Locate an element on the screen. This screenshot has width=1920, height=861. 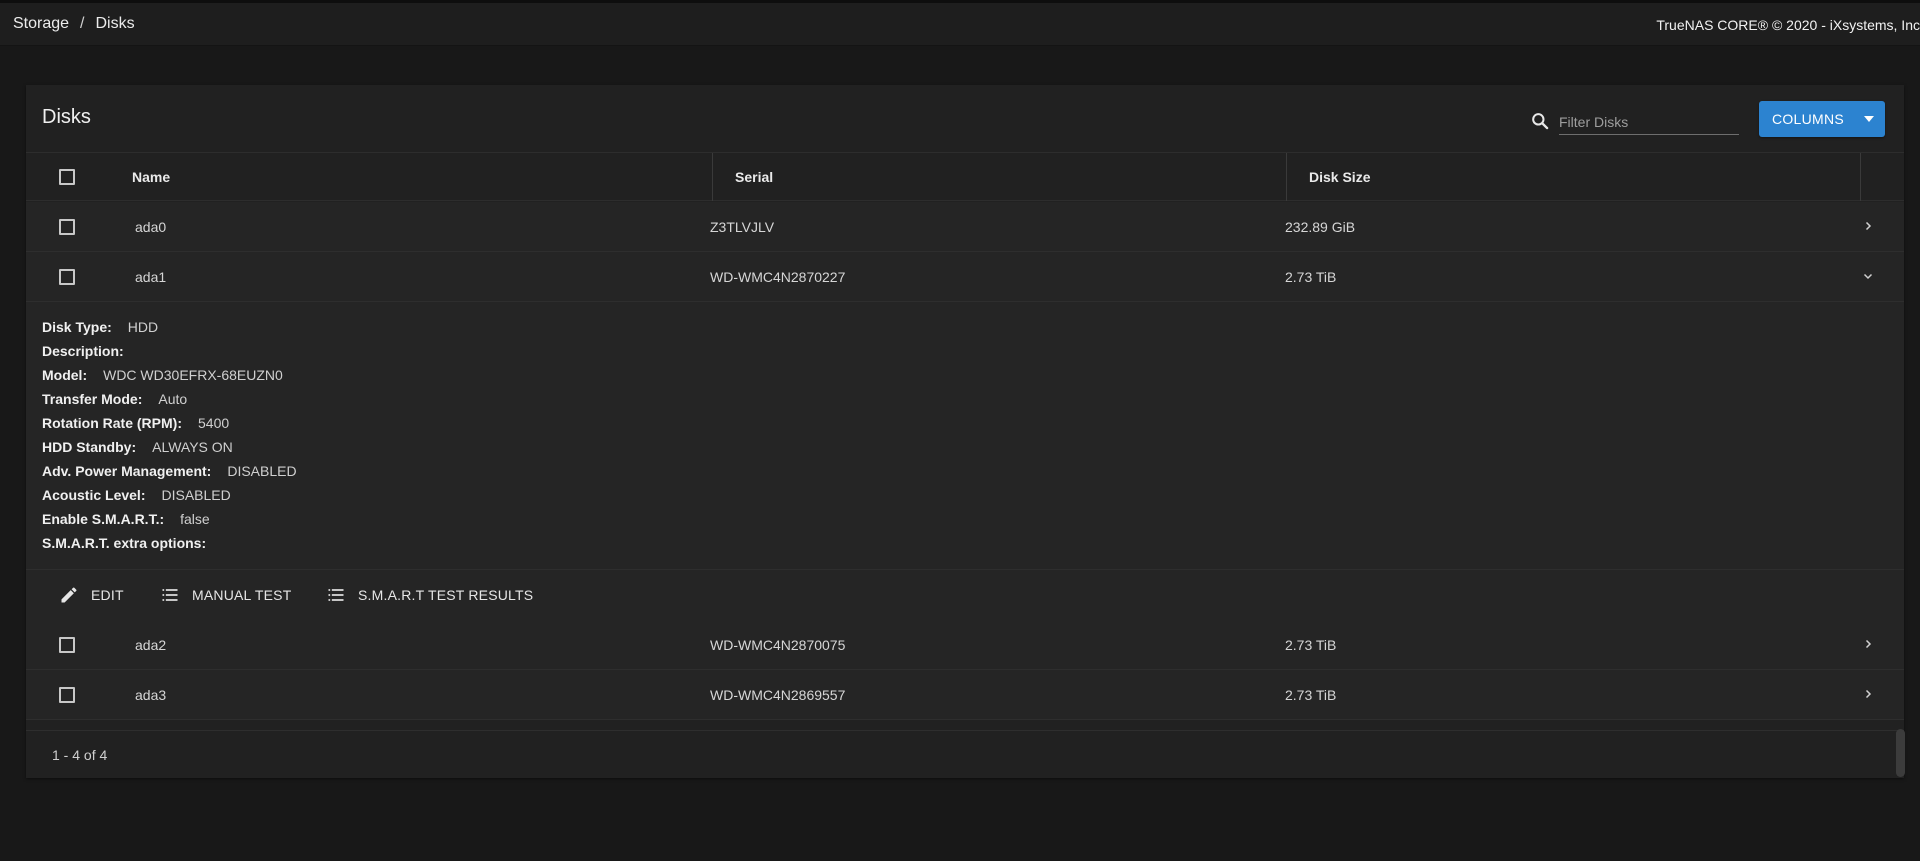
disk-name: ada2 is located at coordinates (151, 644).